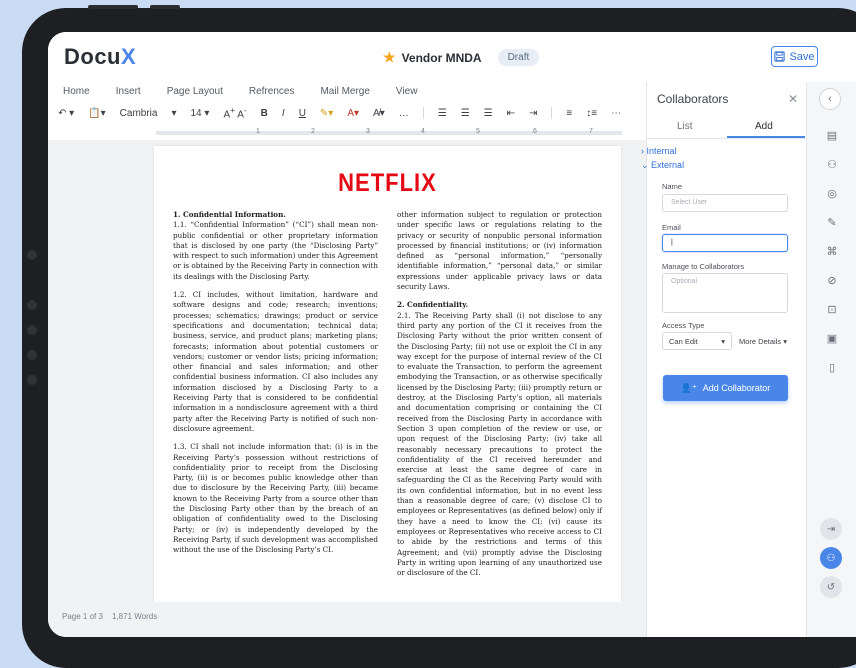 Image resolution: width=856 pixels, height=668 pixels. I want to click on signature-field-icon: ▣, so click(832, 338).